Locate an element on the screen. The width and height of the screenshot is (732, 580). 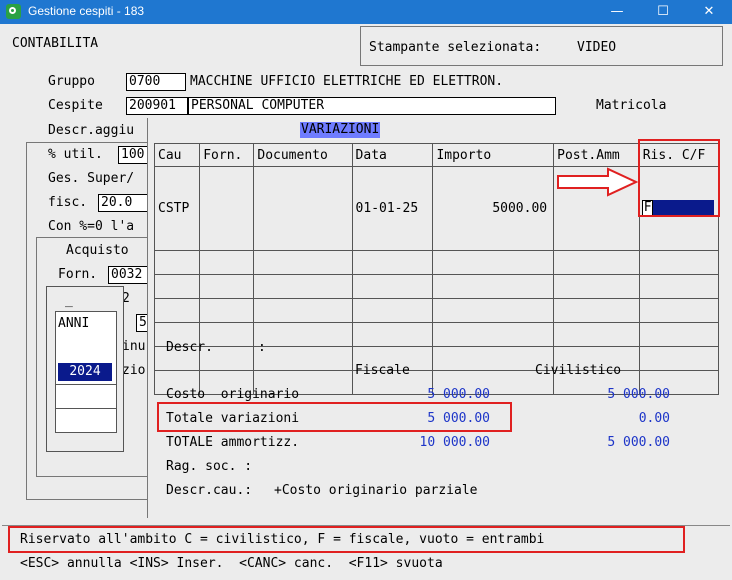
anni-list: ANNI 2024 is located at coordinates (86, 372).